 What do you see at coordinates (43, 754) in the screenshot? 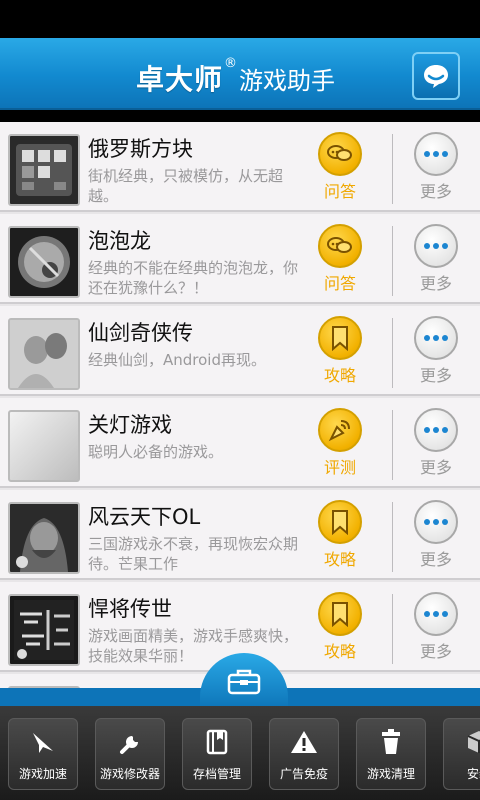
I see `dock-item-game-boost: 游戏加速` at bounding box center [43, 754].